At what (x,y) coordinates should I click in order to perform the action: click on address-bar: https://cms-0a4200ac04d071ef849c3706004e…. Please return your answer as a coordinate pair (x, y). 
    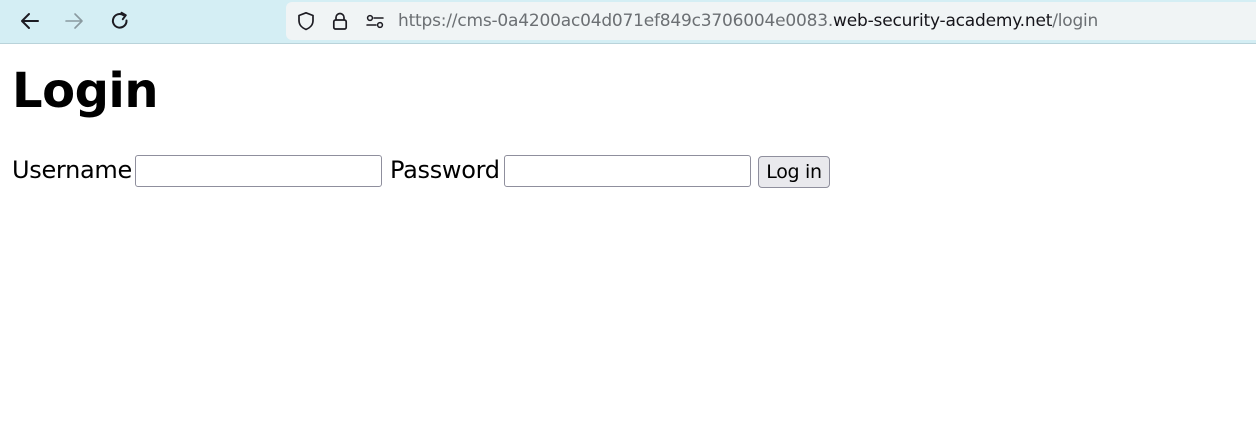
    Looking at the image, I should click on (771, 21).